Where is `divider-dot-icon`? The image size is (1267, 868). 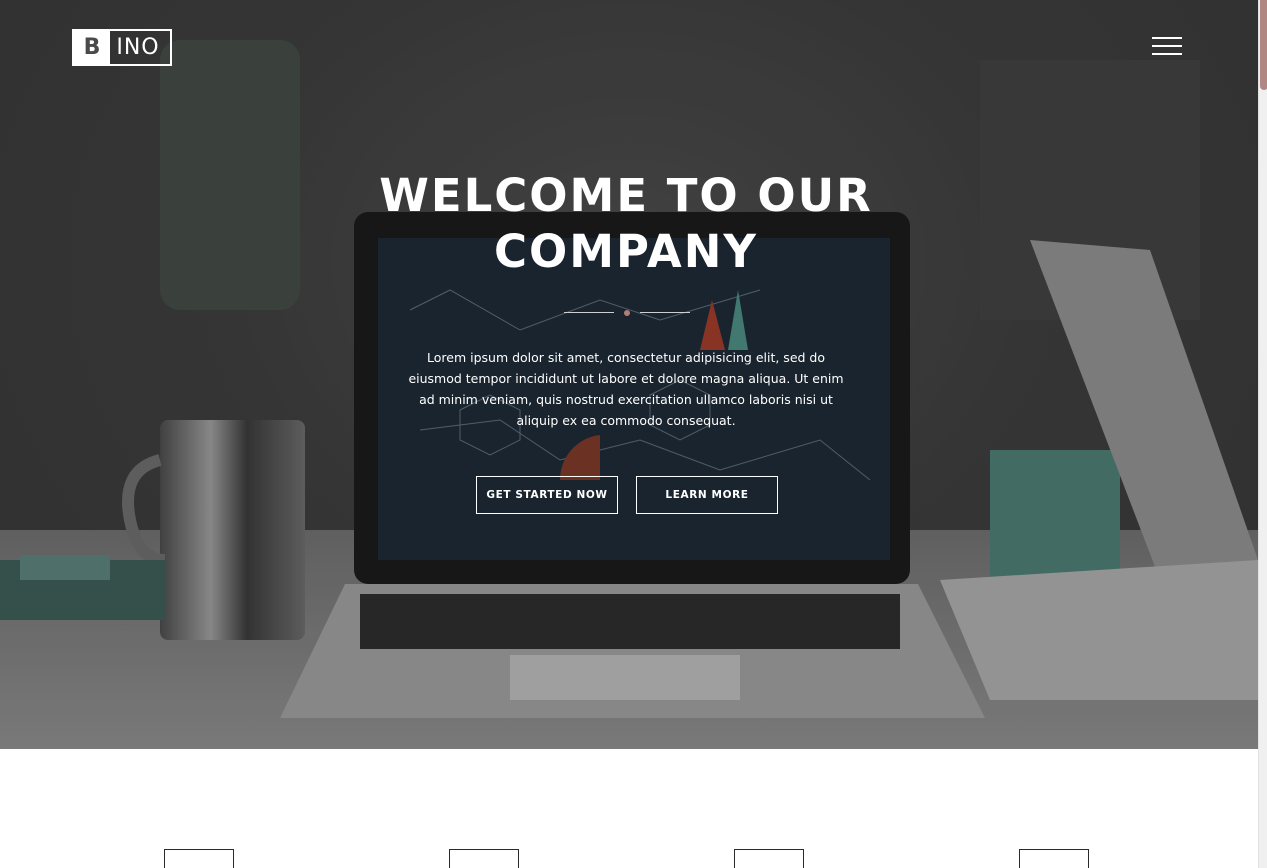 divider-dot-icon is located at coordinates (627, 313).